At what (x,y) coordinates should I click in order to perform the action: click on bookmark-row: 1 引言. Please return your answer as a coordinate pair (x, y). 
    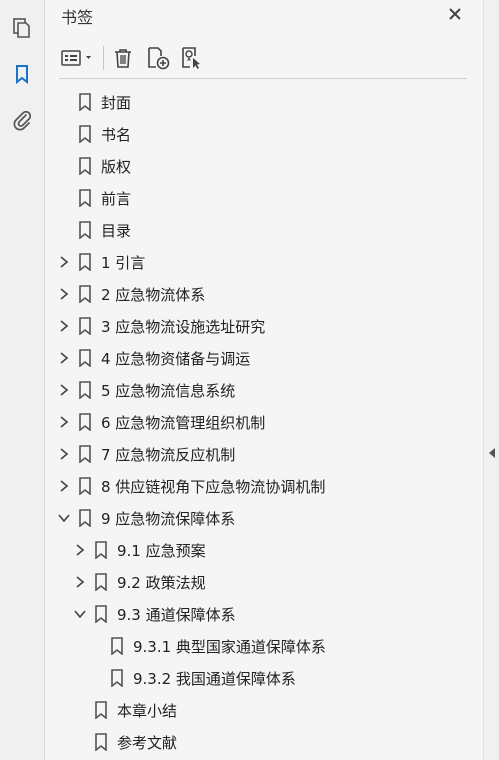
    Looking at the image, I should click on (264, 262).